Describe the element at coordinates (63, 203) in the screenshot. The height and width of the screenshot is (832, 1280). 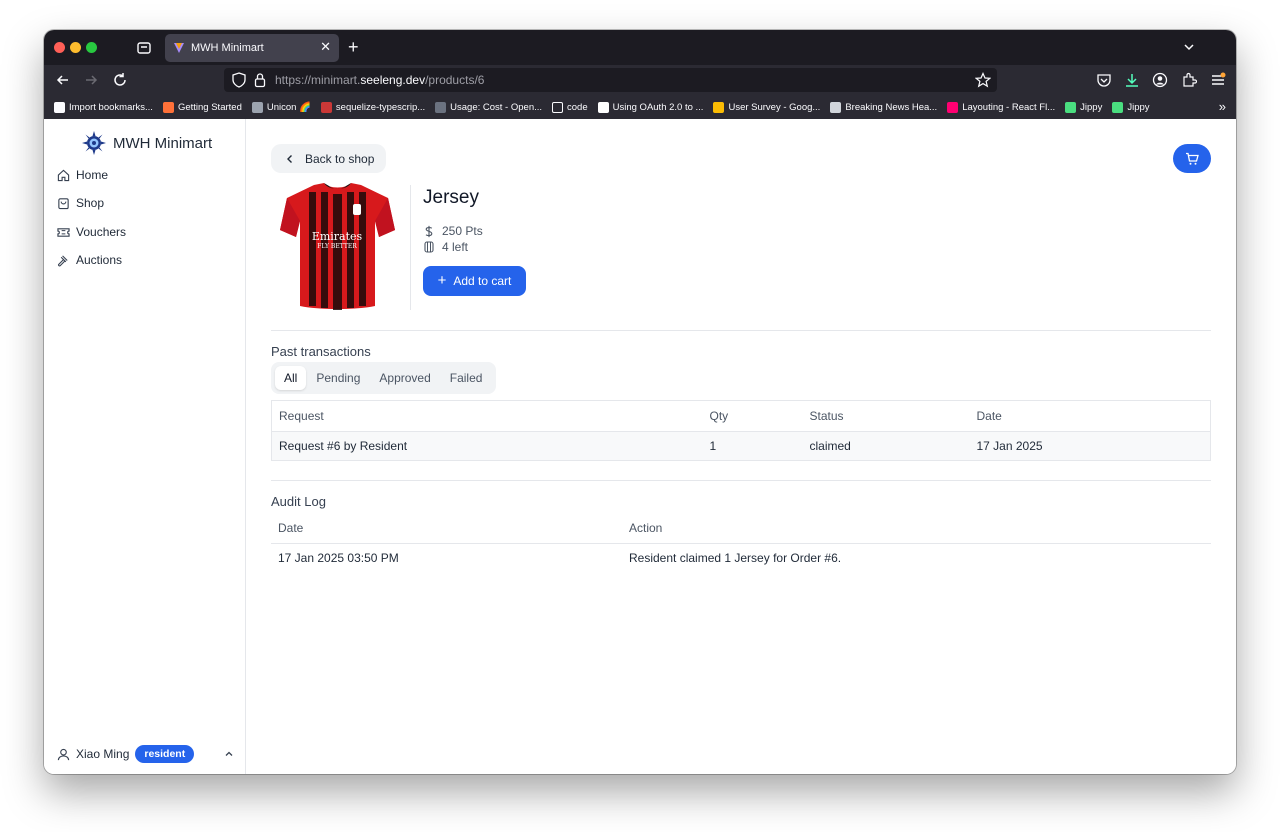
I see `shopping-bag-icon` at that location.